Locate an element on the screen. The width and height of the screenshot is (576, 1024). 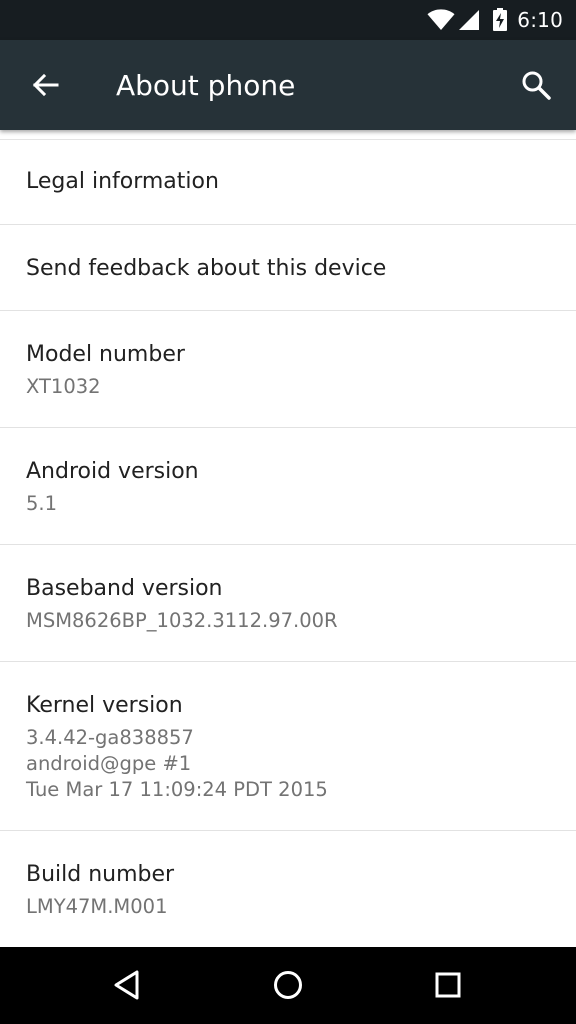
item-value: XT1032 is located at coordinates (63, 386).